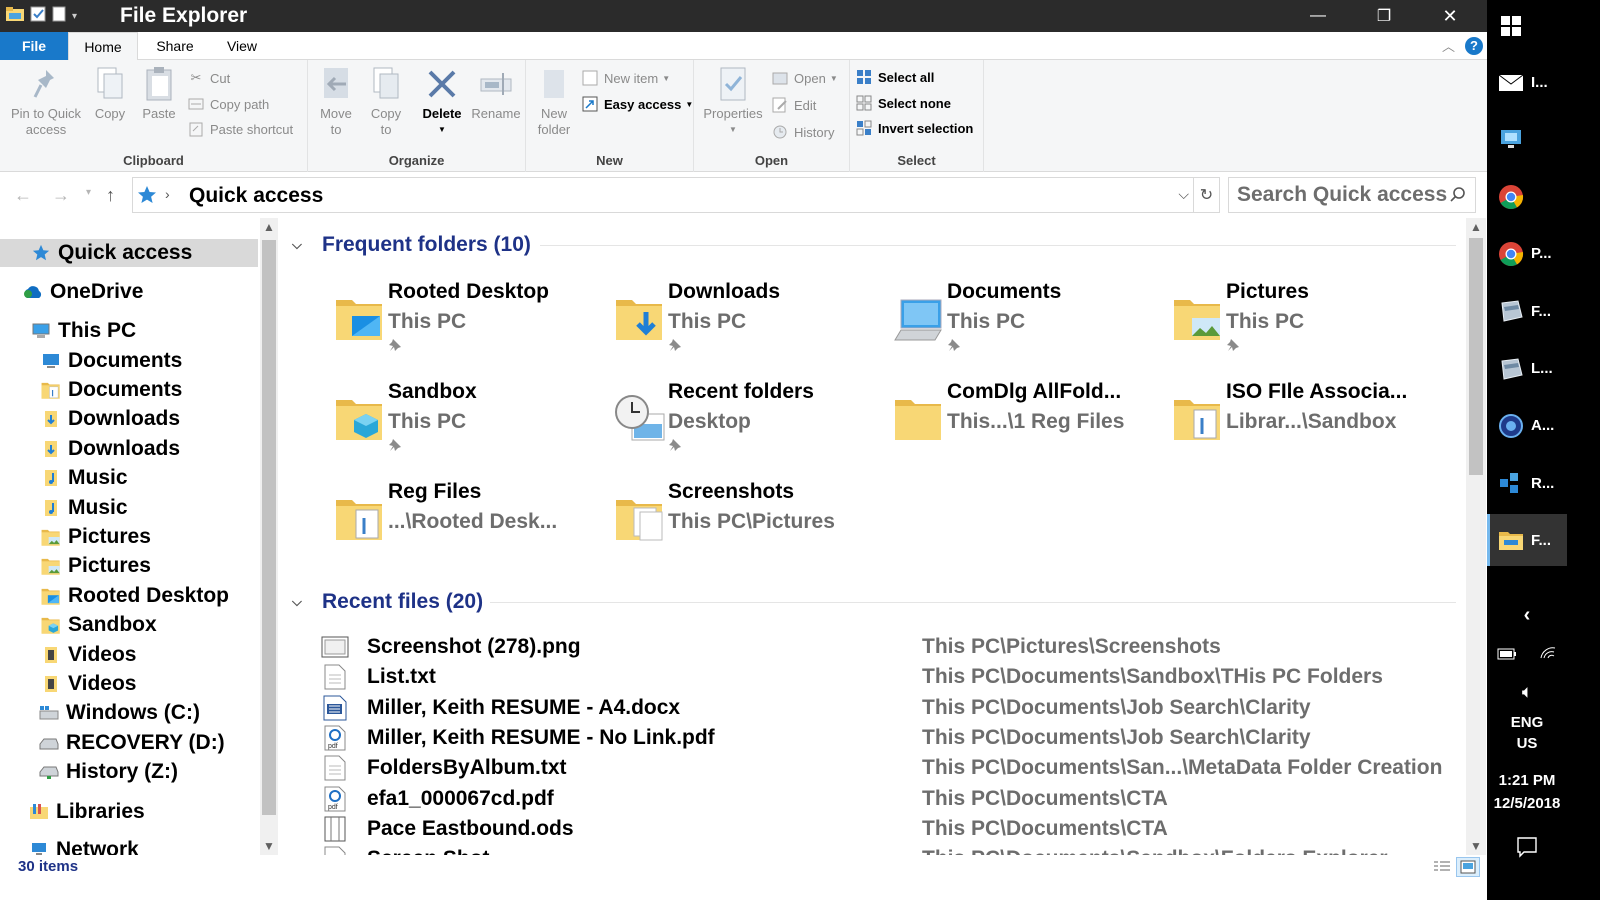  What do you see at coordinates (742, 525) in the screenshot?
I see `folder-tile: Screenshots This PC\Pictures` at bounding box center [742, 525].